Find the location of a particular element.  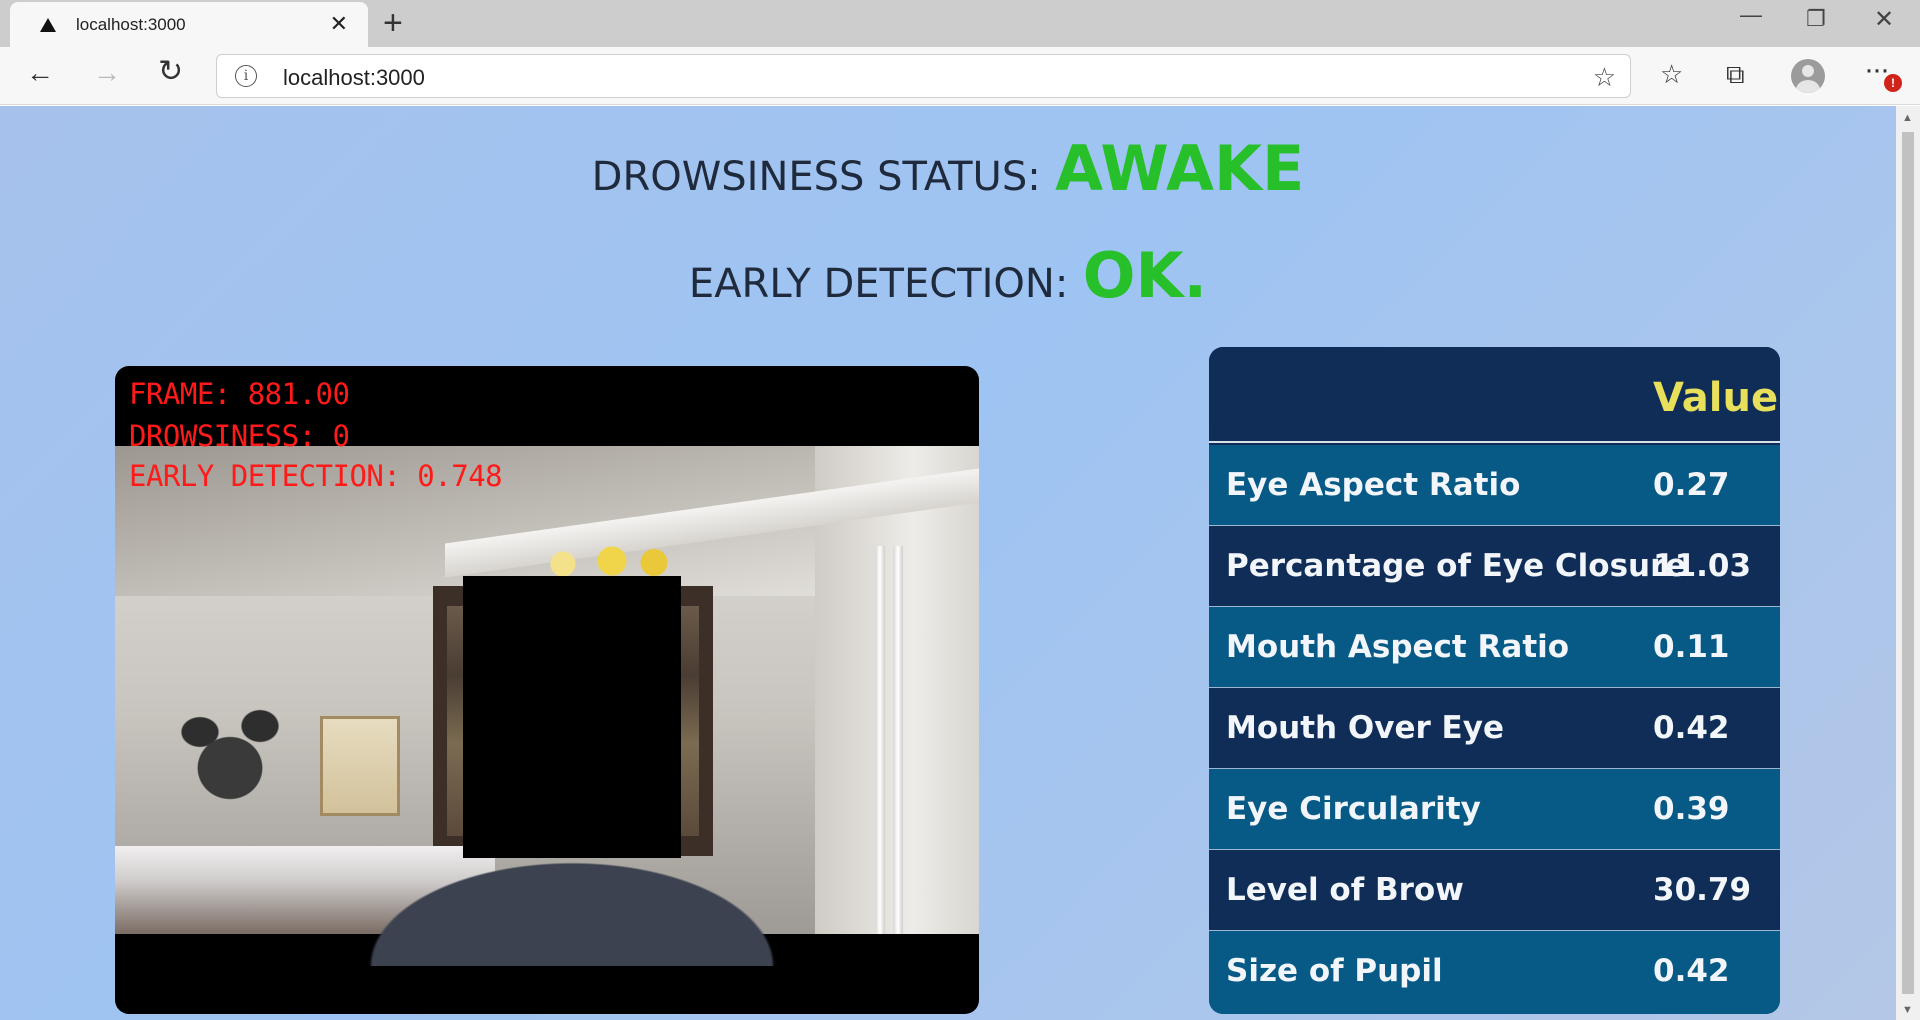

metric-name: Mouth Aspect Ratio is located at coordinates (1398, 647).